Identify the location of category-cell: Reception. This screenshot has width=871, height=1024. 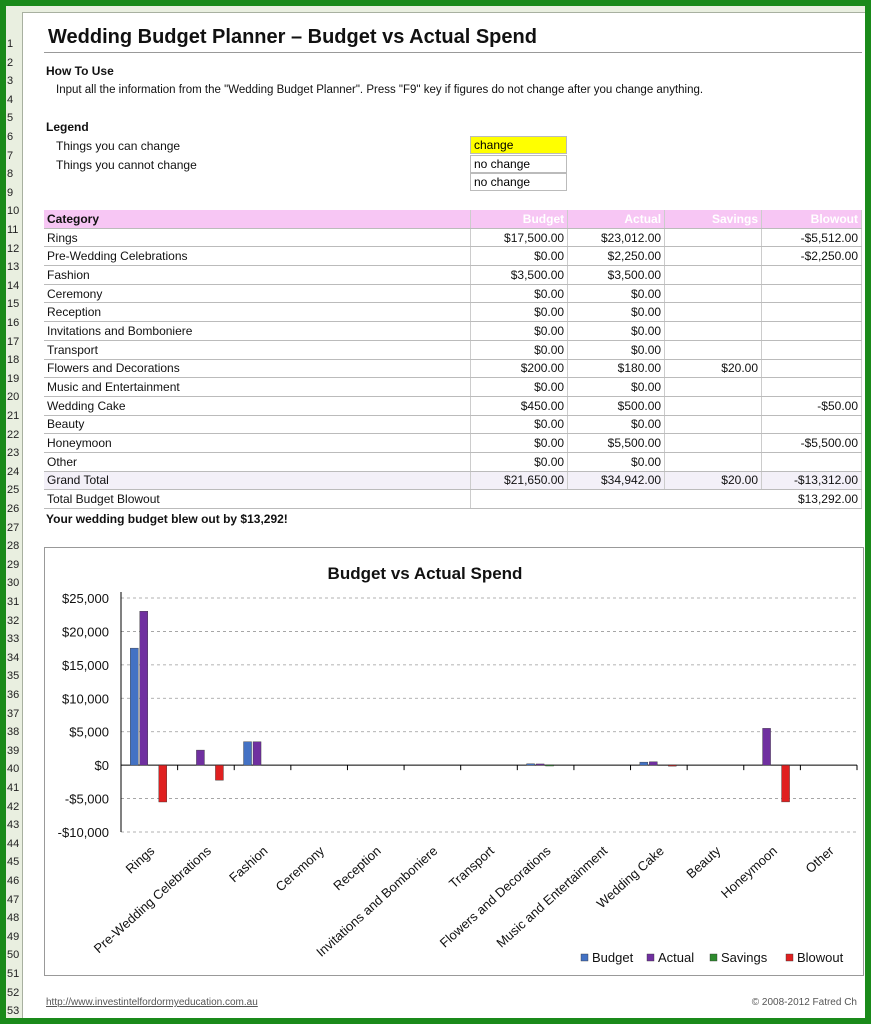
(258, 312).